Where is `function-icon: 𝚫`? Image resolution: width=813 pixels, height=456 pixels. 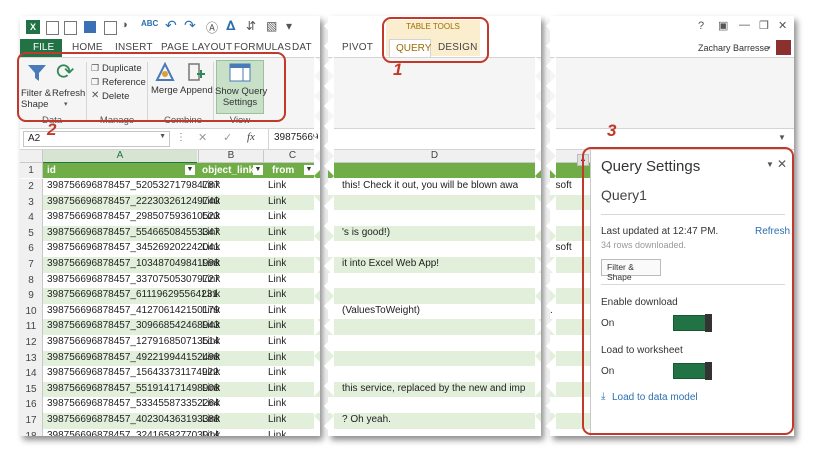
function-icon: 𝚫 is located at coordinates (231, 26).